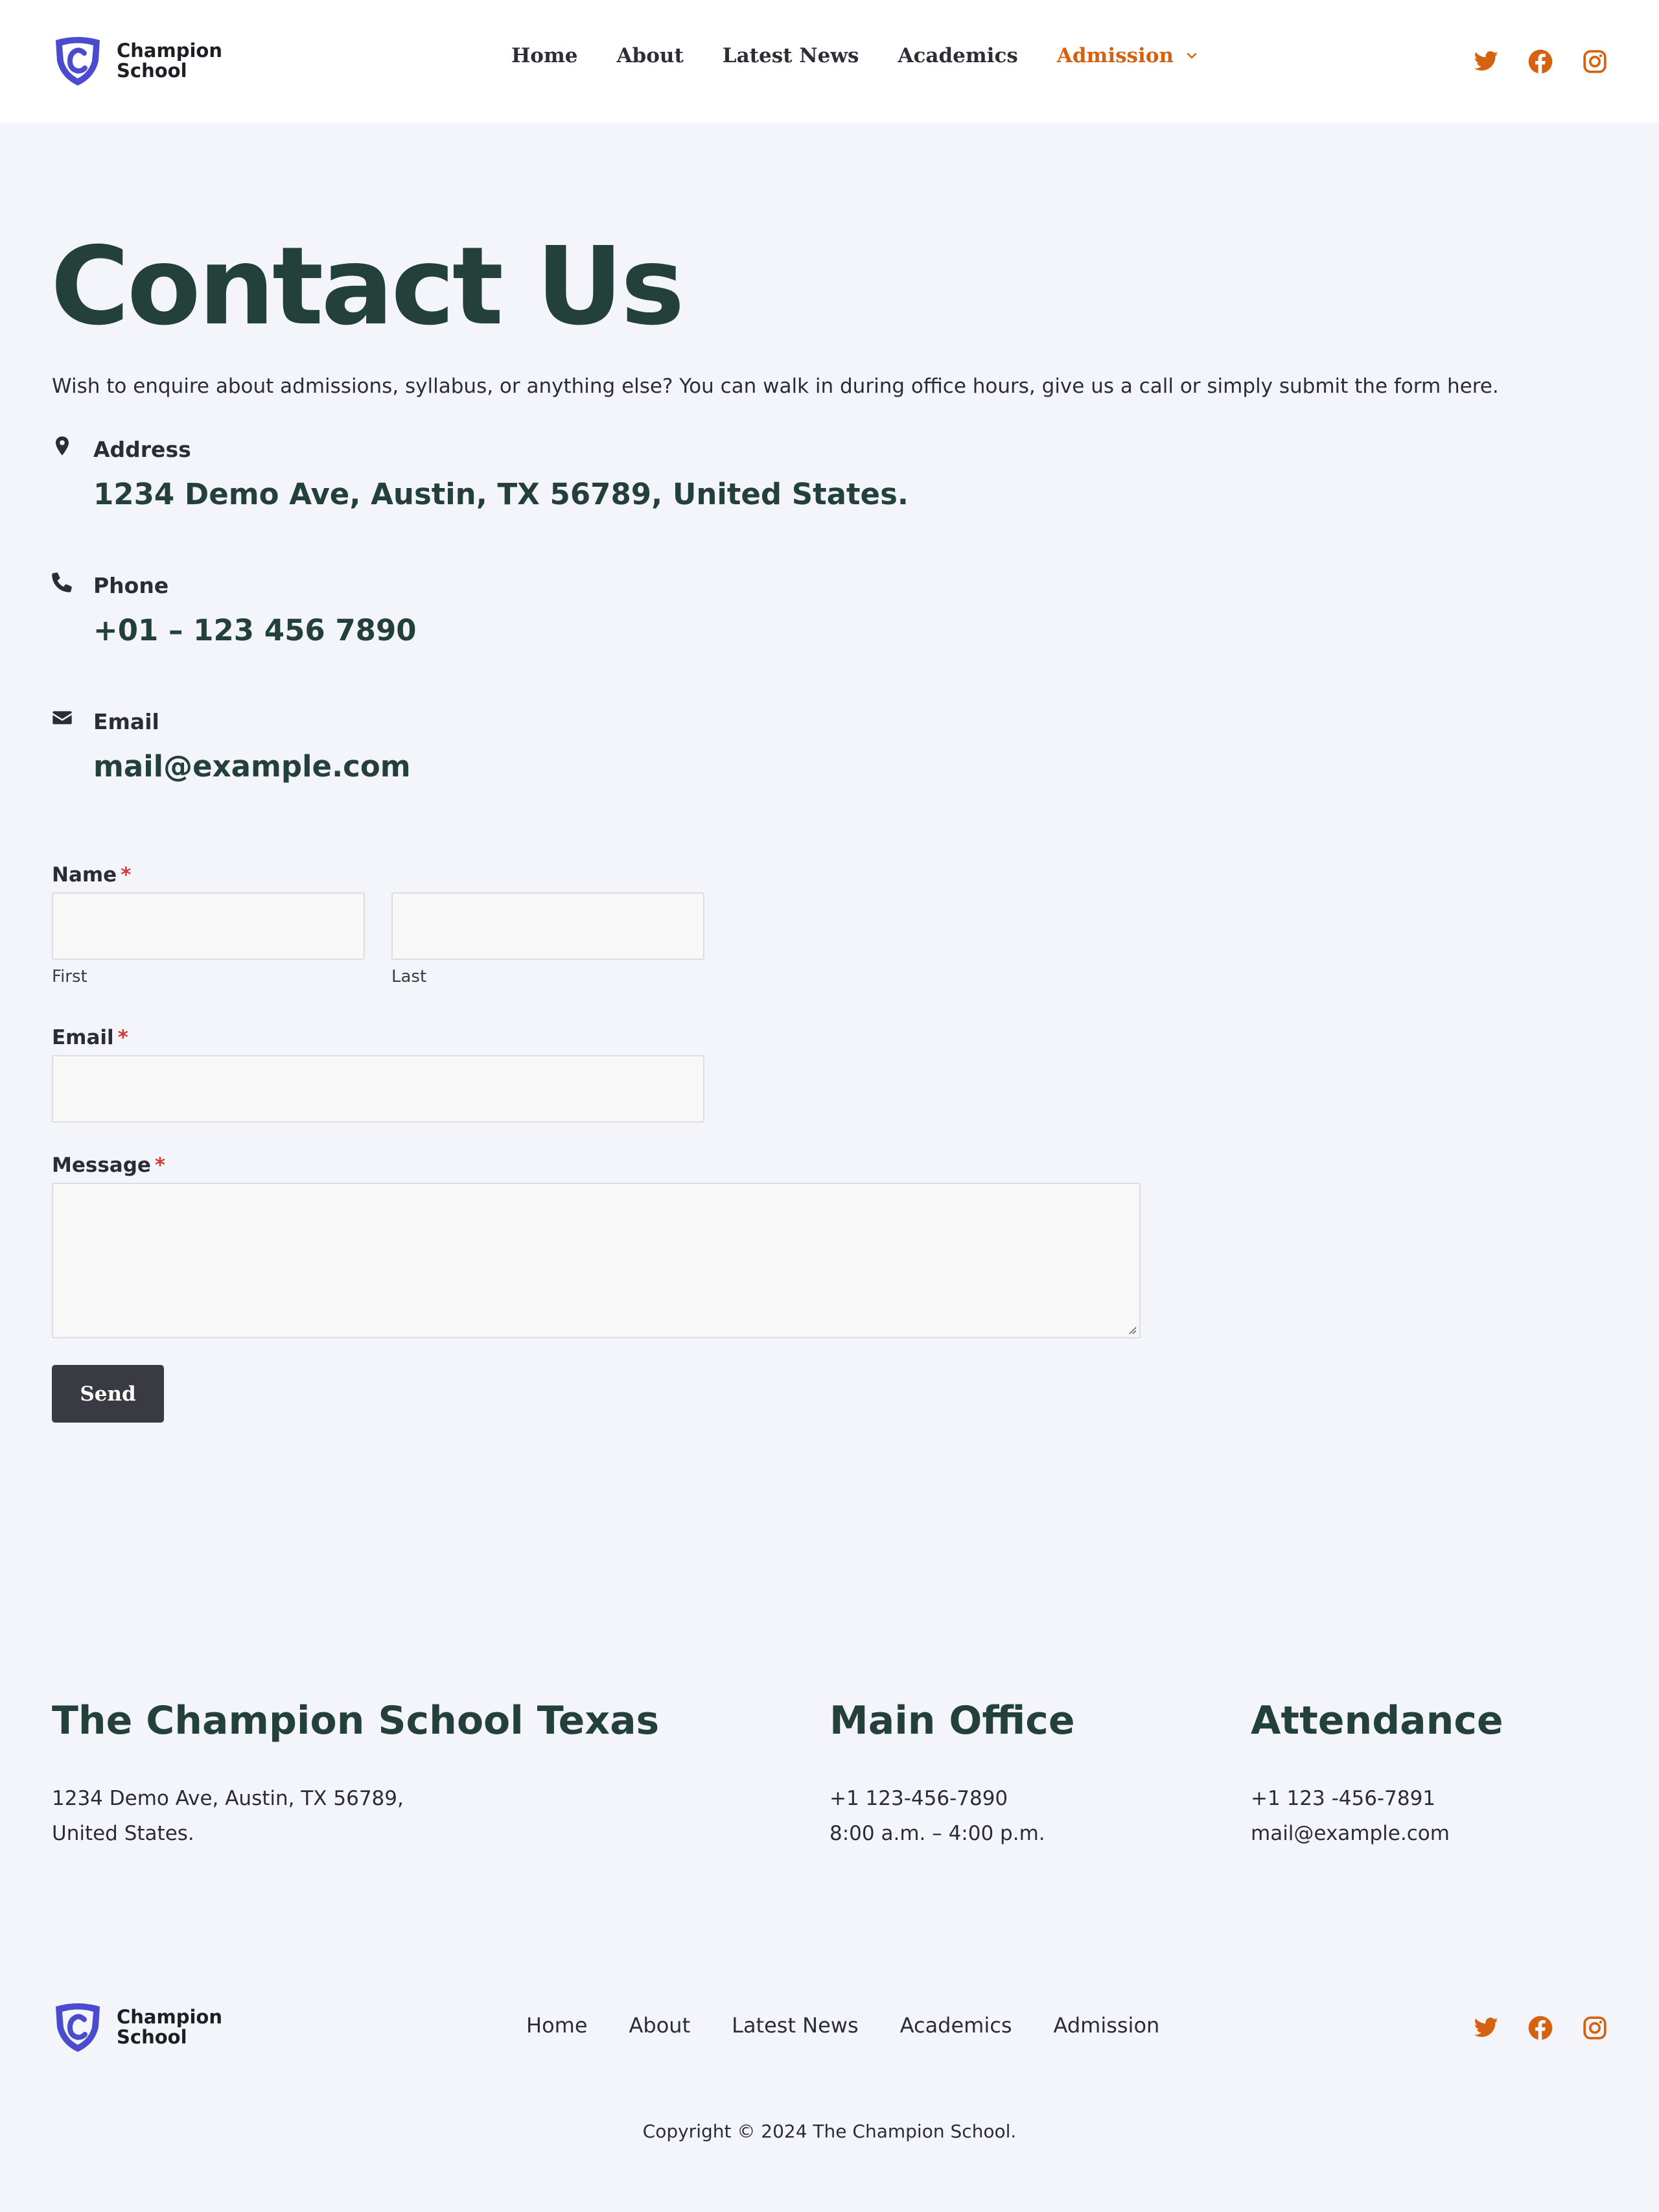 This screenshot has width=1659, height=2212. I want to click on footer-school-heading: The Champion School Texas, so click(356, 1720).